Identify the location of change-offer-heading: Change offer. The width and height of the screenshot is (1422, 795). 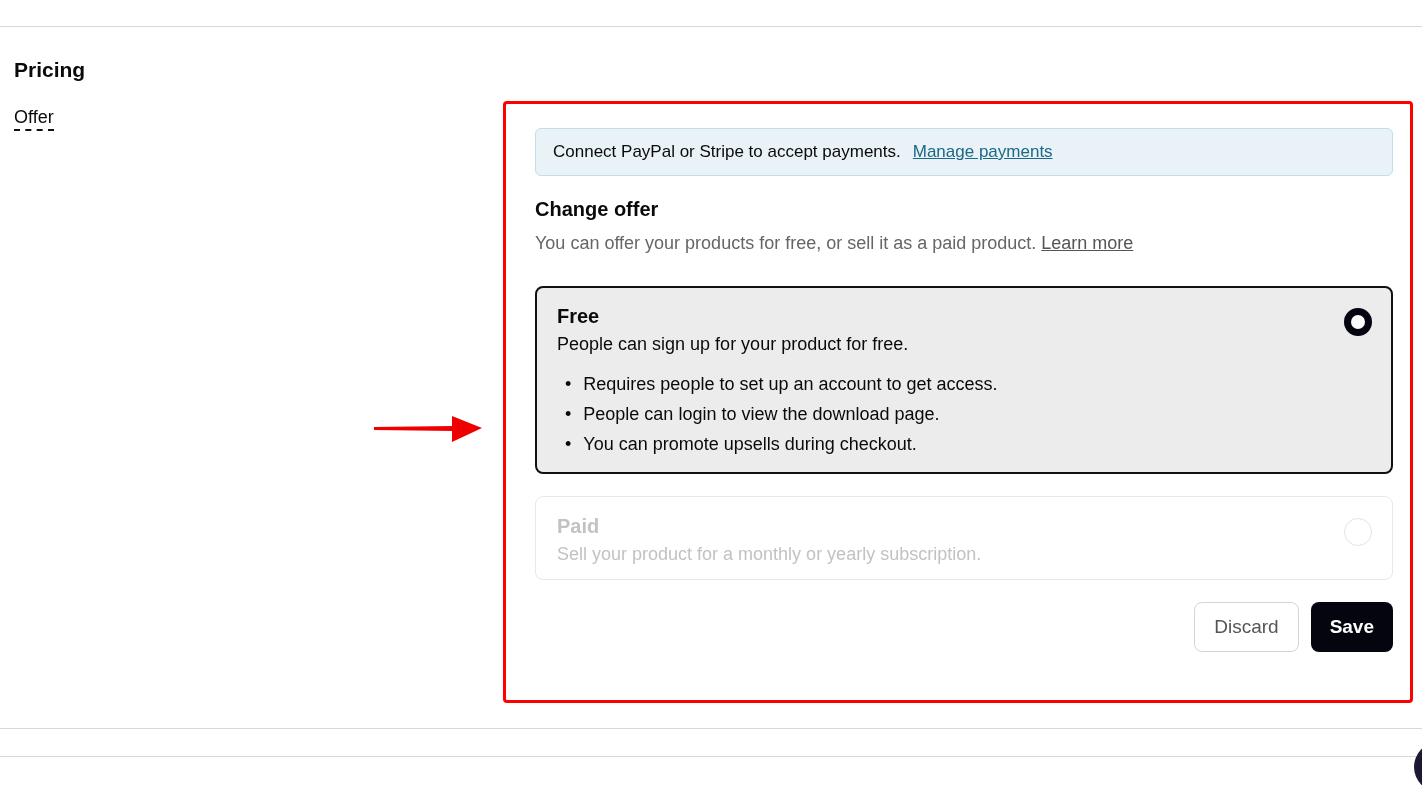
(597, 209).